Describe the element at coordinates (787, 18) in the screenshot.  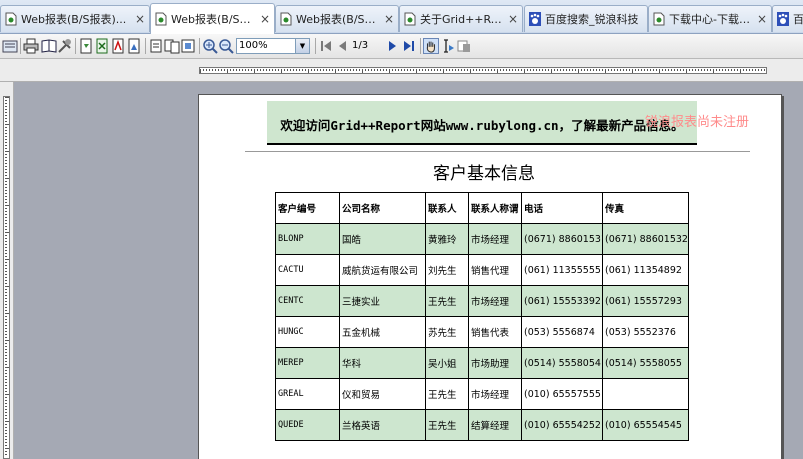
I see `tab-7: 百` at that location.